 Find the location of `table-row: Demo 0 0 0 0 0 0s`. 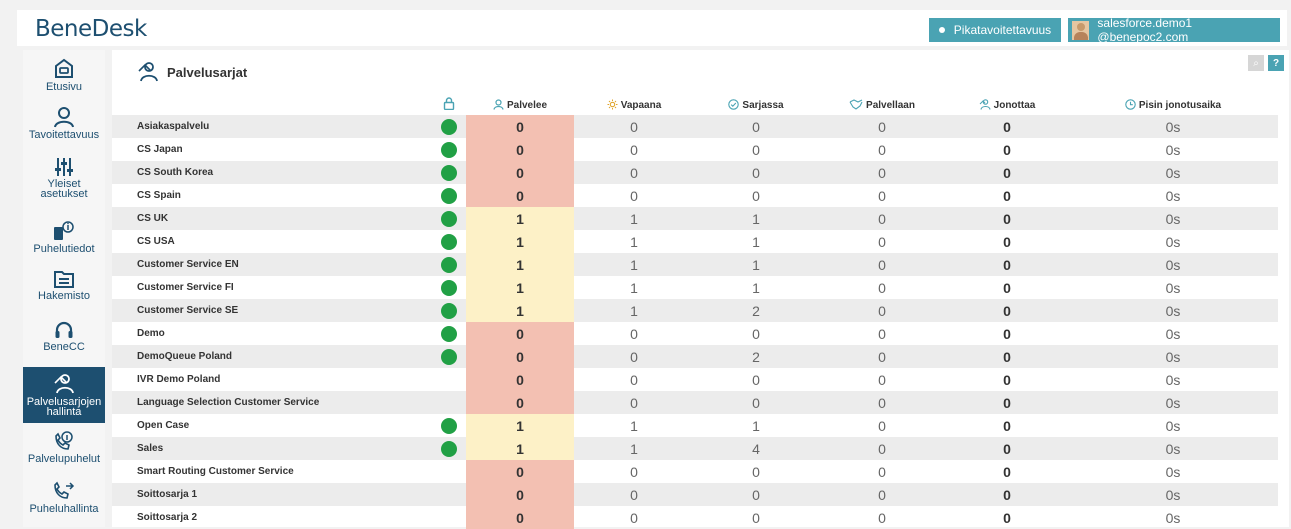

table-row: Demo 0 0 0 0 0 0s is located at coordinates (695, 333).